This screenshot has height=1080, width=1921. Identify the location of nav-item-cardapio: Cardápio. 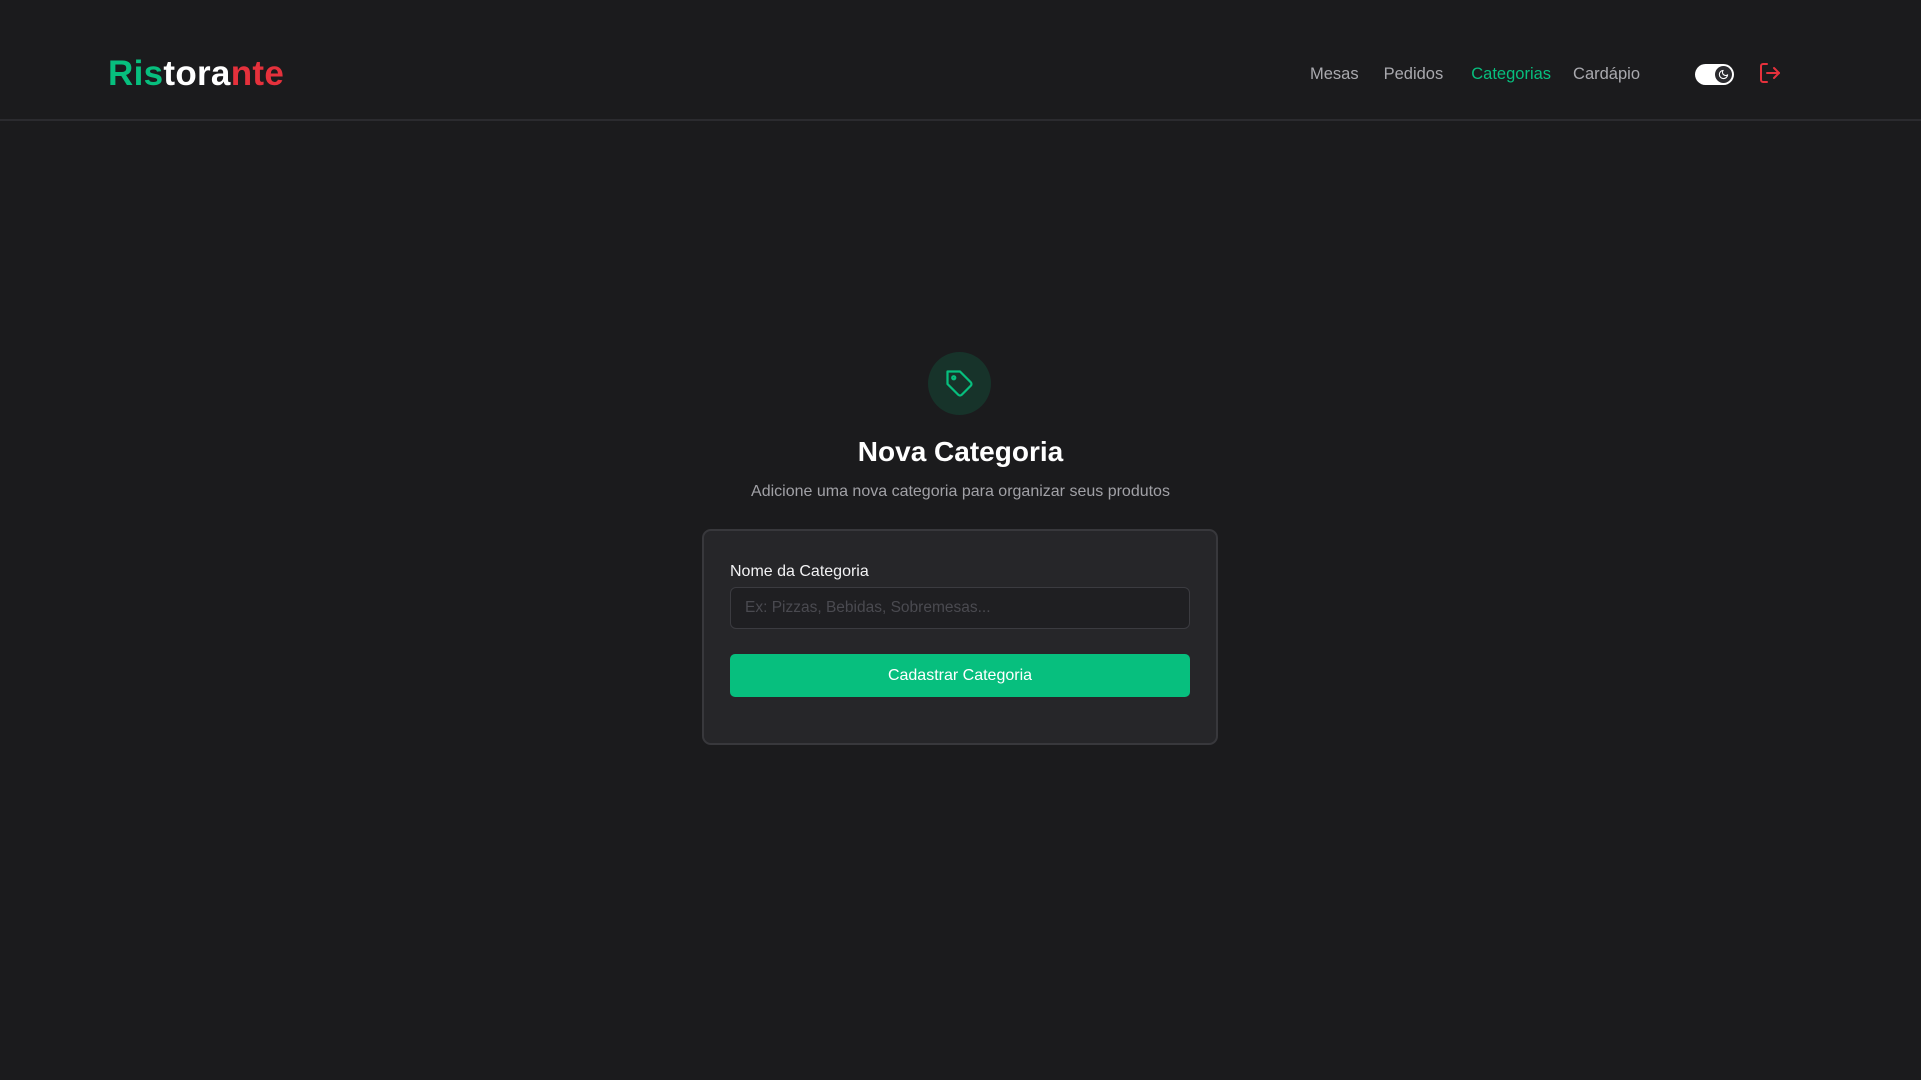
(1606, 74).